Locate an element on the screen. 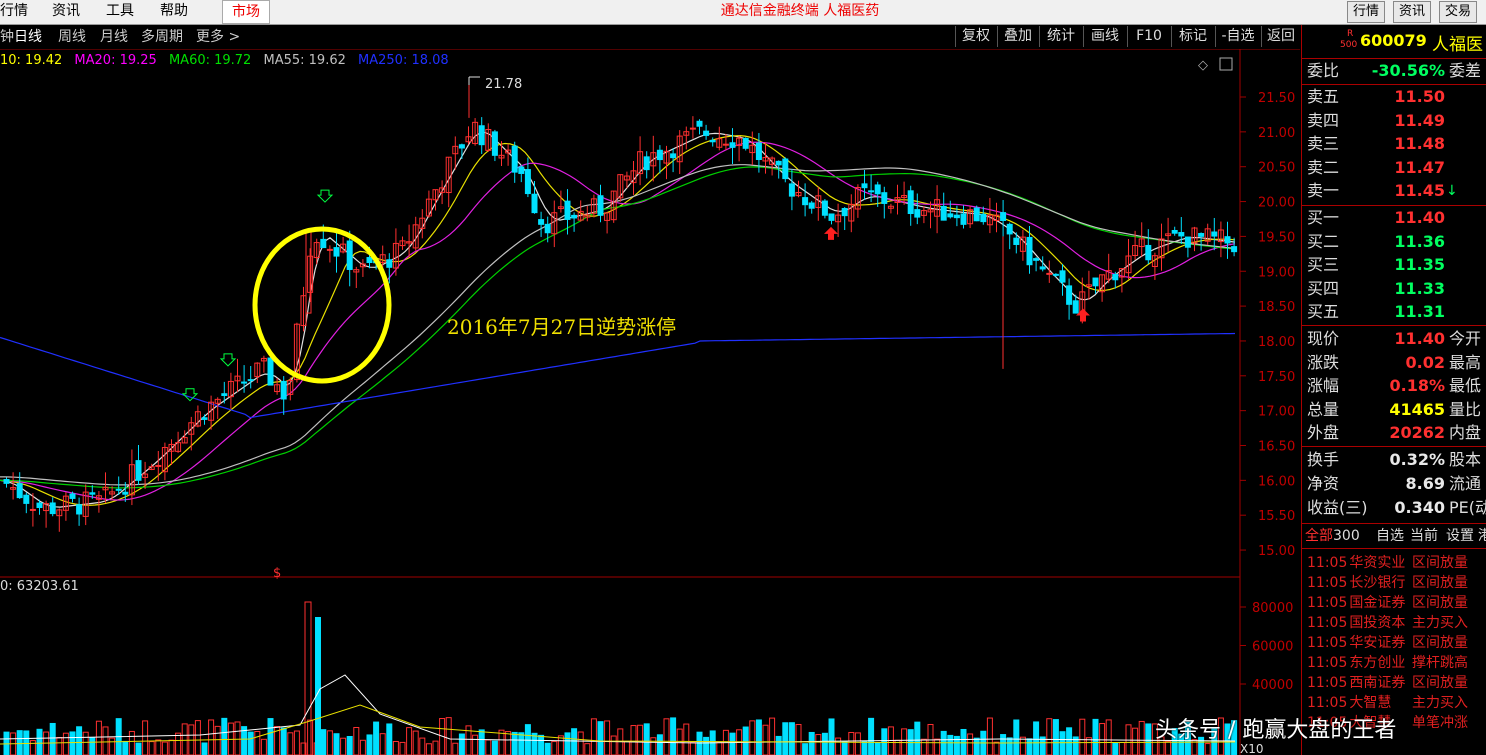 The image size is (1486, 755). menu-quote: 行情 is located at coordinates (14, 11).